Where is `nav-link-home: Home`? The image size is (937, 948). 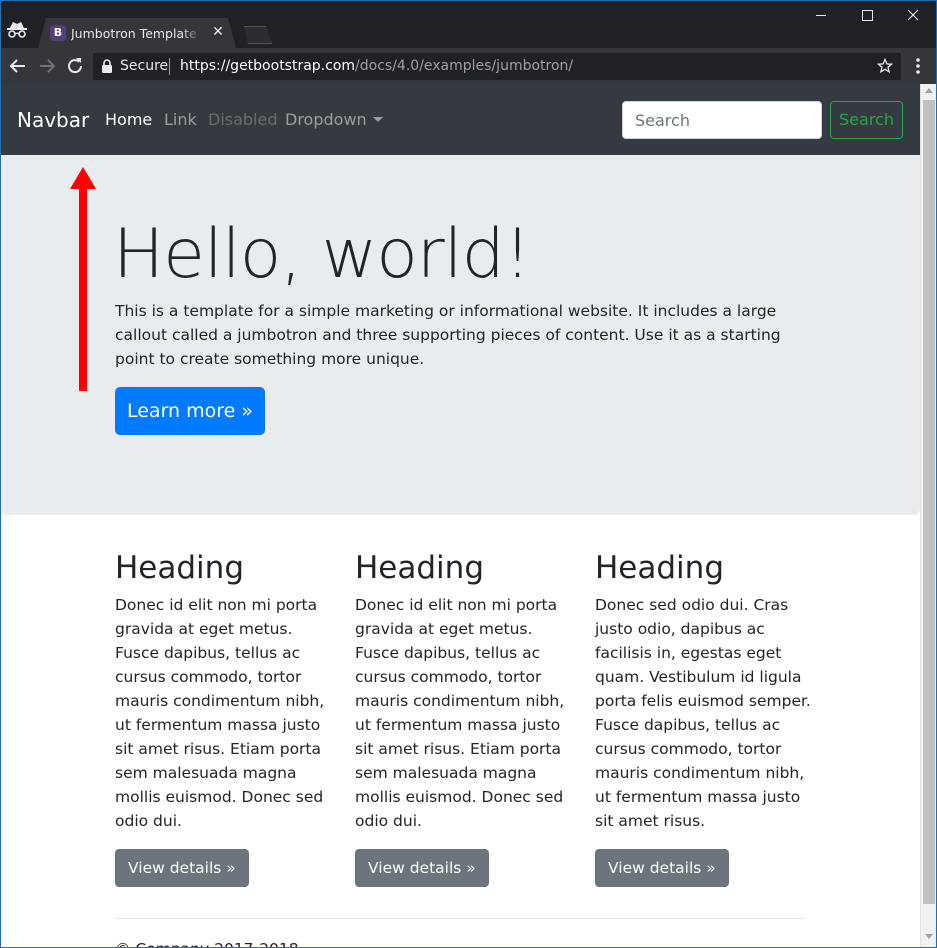
nav-link-home: Home is located at coordinates (128, 120).